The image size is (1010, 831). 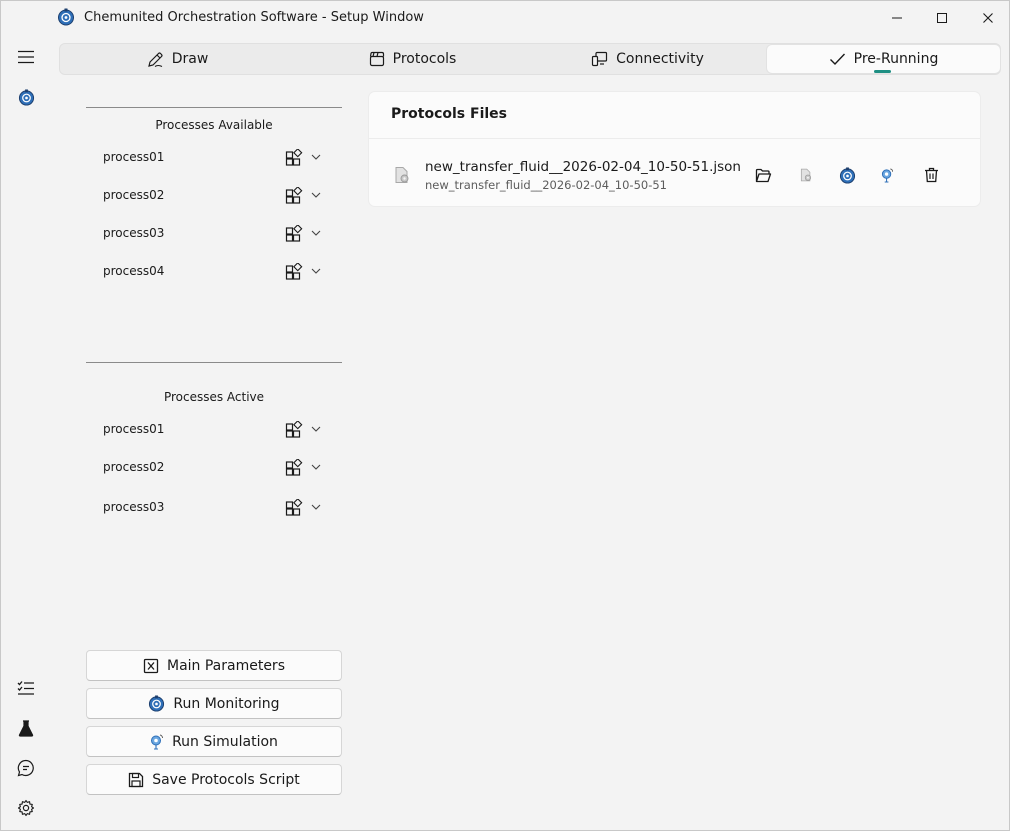 I want to click on menu-icon, so click(x=26, y=57).